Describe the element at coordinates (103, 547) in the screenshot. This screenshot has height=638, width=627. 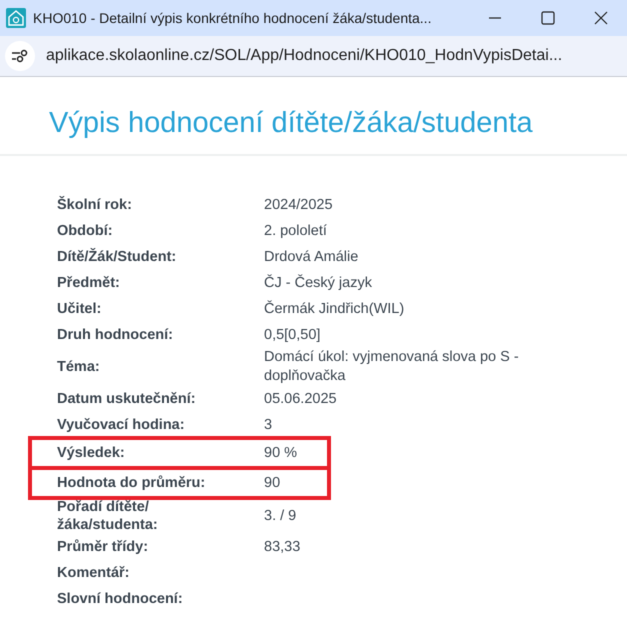
I see `field-label: Průměr třídy:` at that location.